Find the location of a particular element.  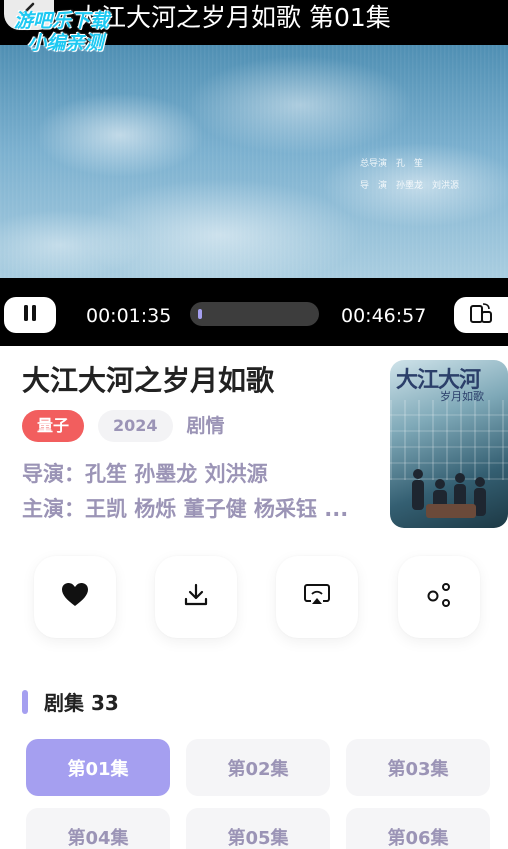

video-credits: 总导演 孔 笙 导 演 孙墨龙 刘洪源 is located at coordinates (409, 175).